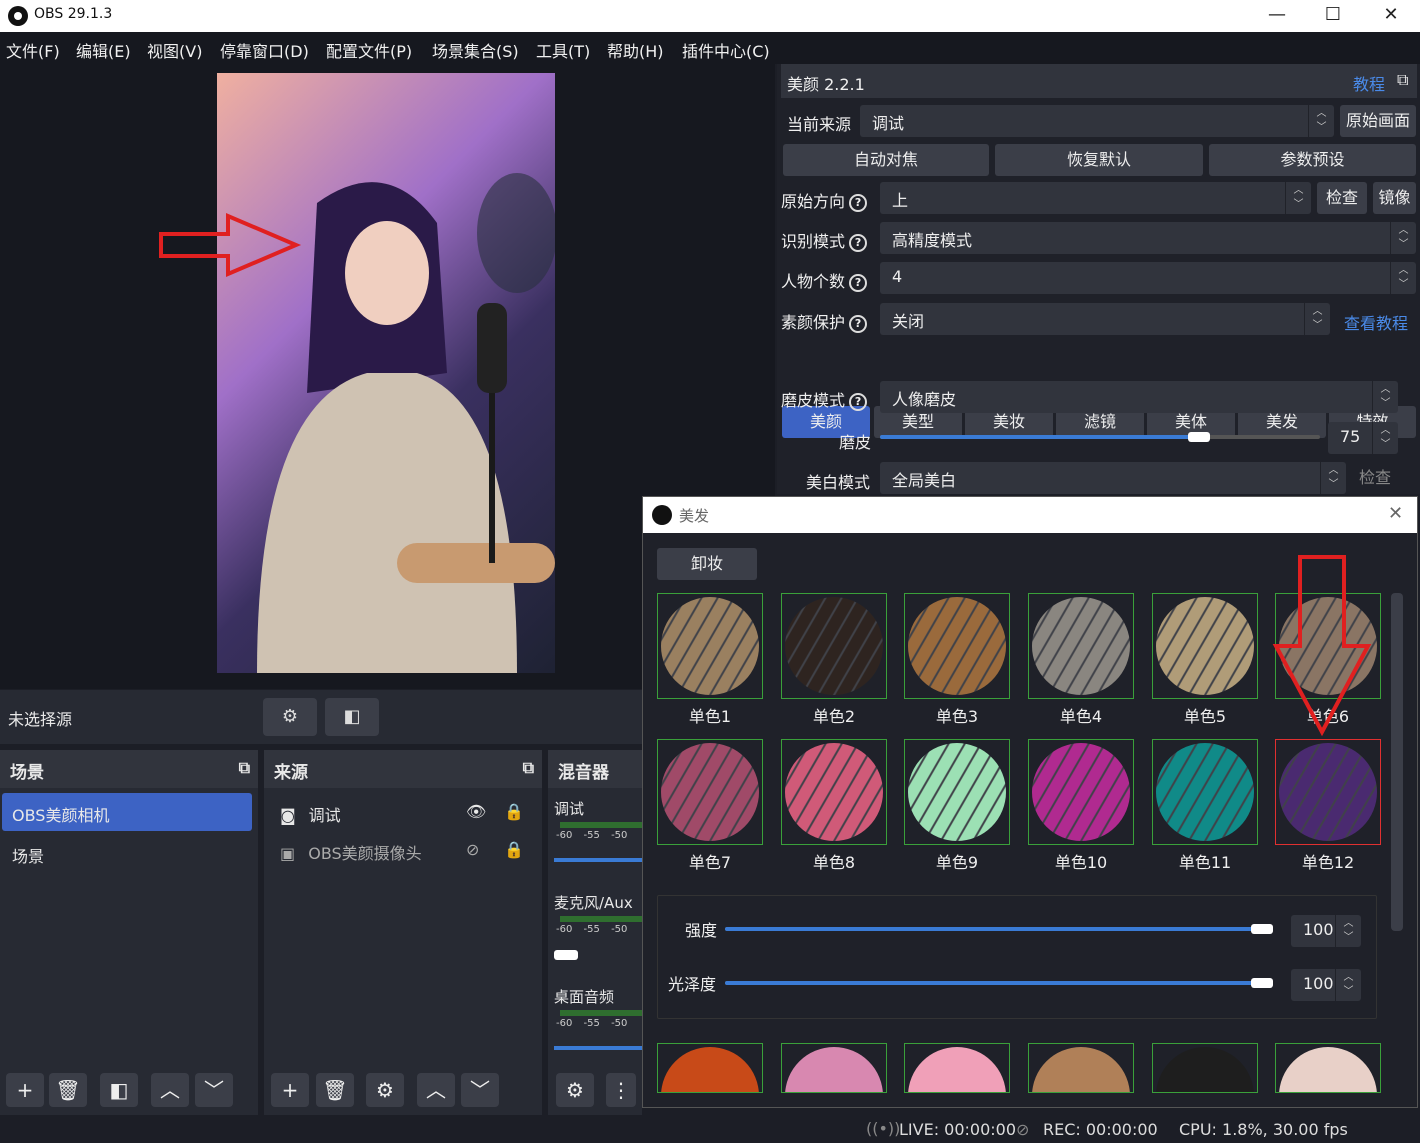 Image resolution: width=1420 pixels, height=1143 pixels. Describe the element at coordinates (824, 280) in the screenshot. I see `count-label: 人物个数?` at that location.